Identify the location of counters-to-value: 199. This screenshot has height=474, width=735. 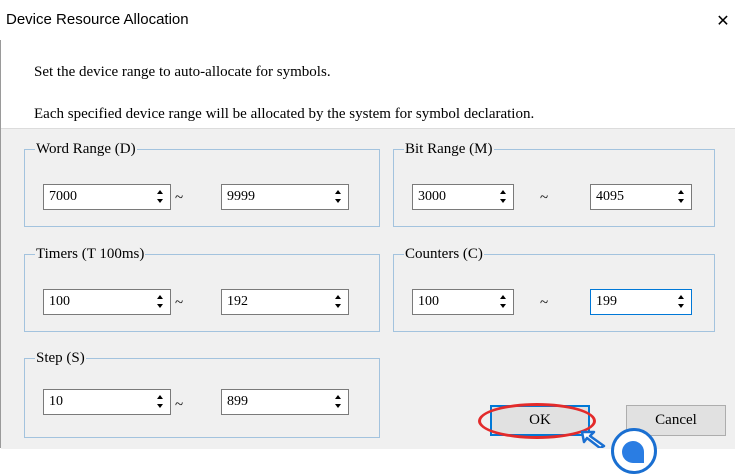
(606, 302).